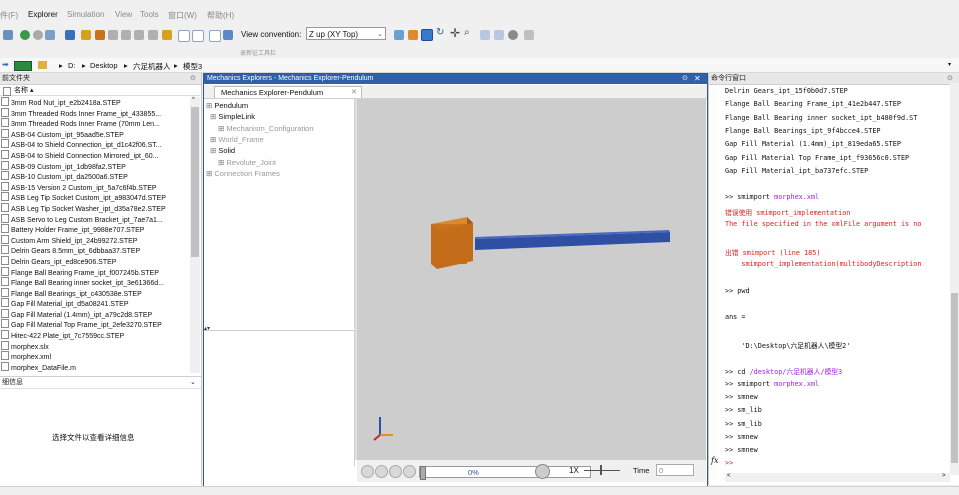  I want to click on back-arrow-icon: ➡, so click(5, 64).